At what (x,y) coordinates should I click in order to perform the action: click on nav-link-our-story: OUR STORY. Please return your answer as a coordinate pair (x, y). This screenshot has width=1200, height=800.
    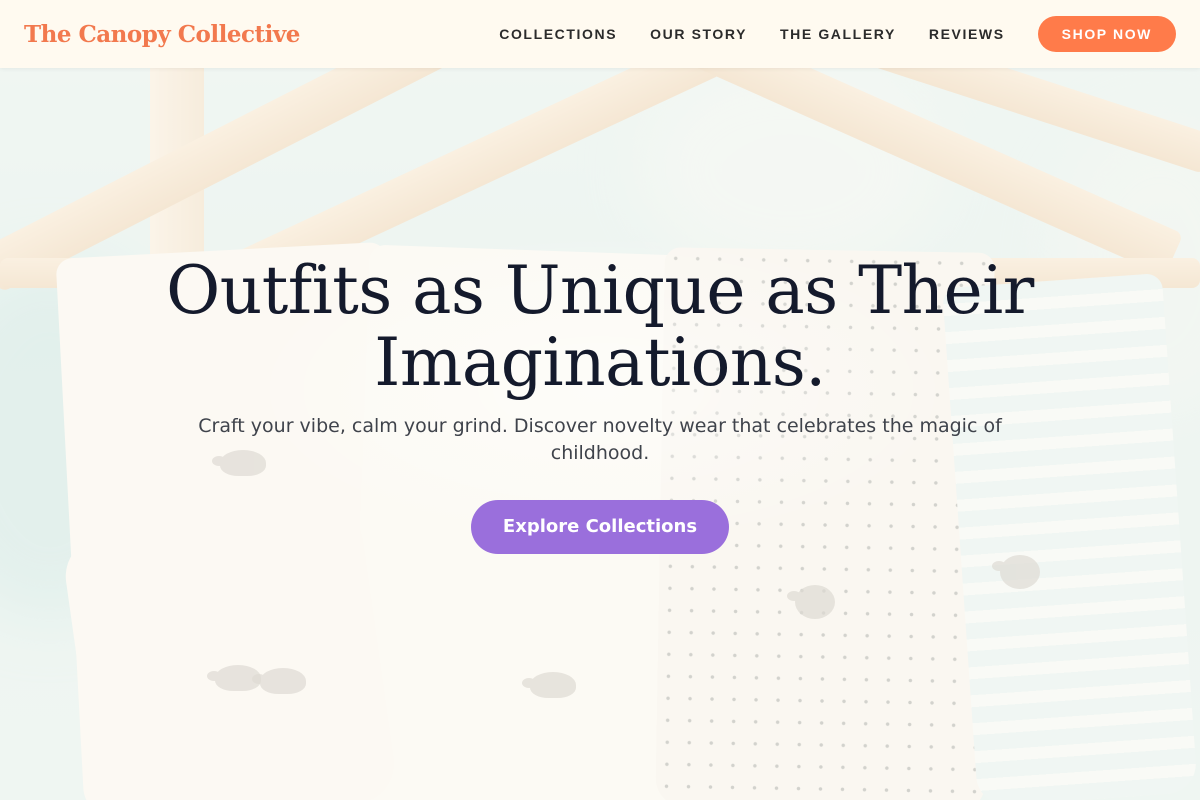
    Looking at the image, I should click on (698, 34).